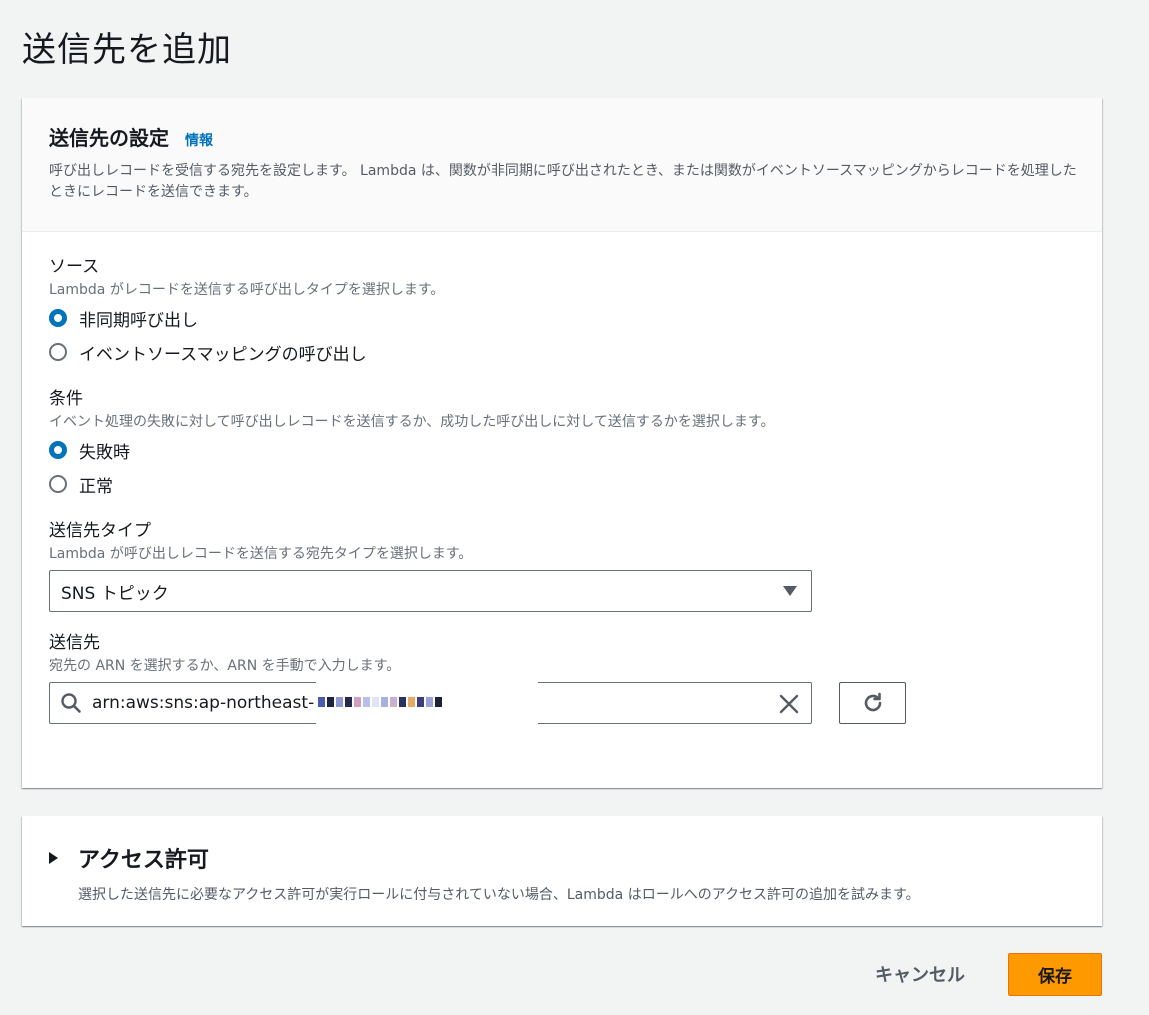 The image size is (1149, 1015). Describe the element at coordinates (199, 140) in the screenshot. I see `info-link: 情報` at that location.